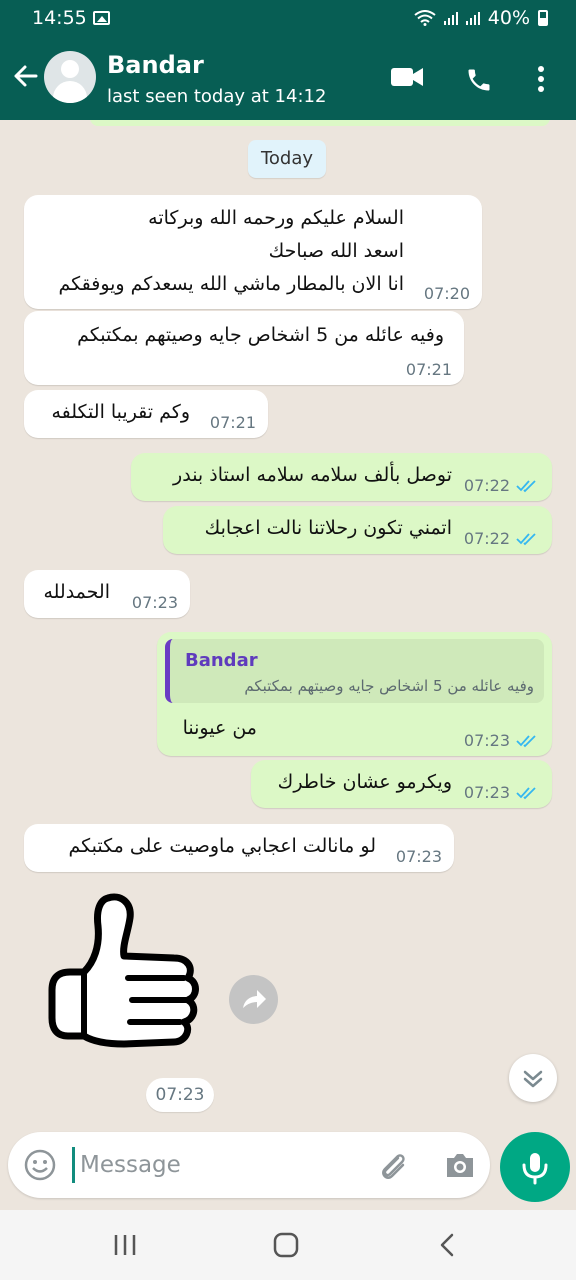 This screenshot has height=1280, width=576. I want to click on paperclip-icon, so click(393, 1166).